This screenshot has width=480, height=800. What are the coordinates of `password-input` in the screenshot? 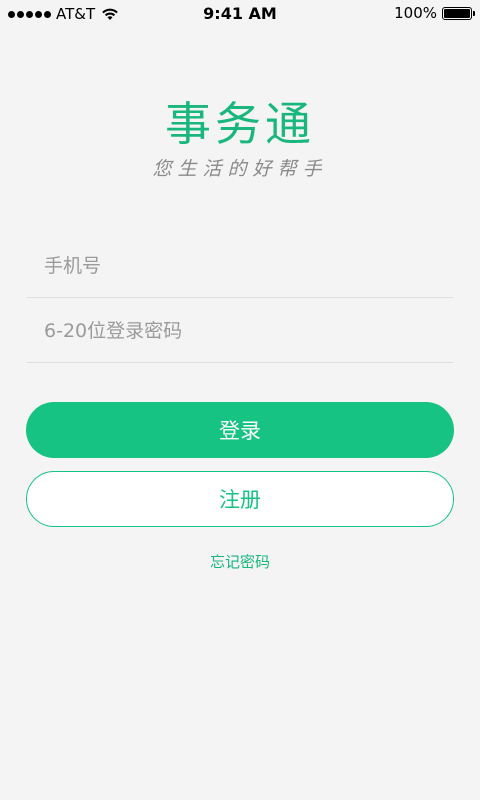 It's located at (240, 330).